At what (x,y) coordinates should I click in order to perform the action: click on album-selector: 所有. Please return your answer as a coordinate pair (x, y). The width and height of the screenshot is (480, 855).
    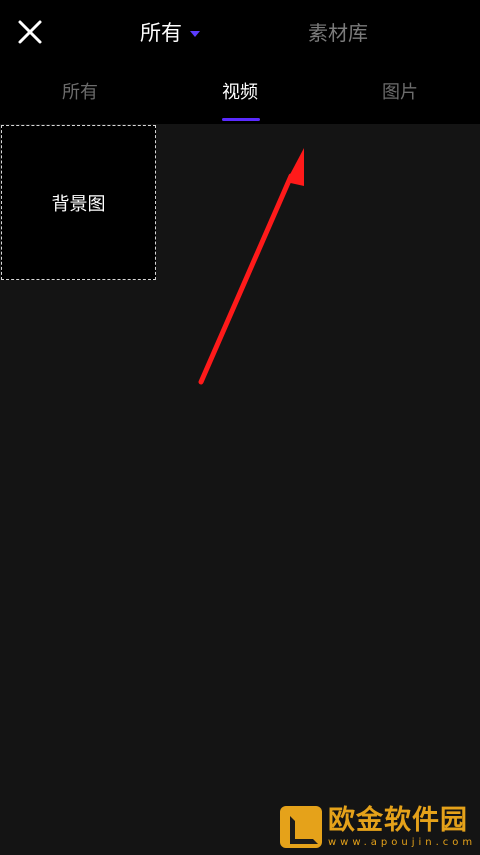
    Looking at the image, I should click on (170, 33).